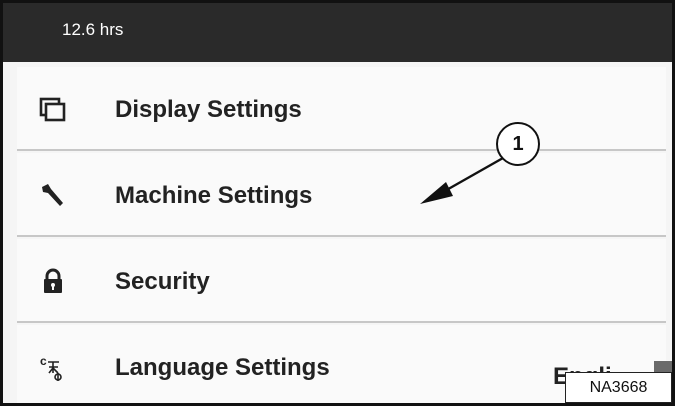  Describe the element at coordinates (43, 361) in the screenshot. I see `svg-text: c` at that location.